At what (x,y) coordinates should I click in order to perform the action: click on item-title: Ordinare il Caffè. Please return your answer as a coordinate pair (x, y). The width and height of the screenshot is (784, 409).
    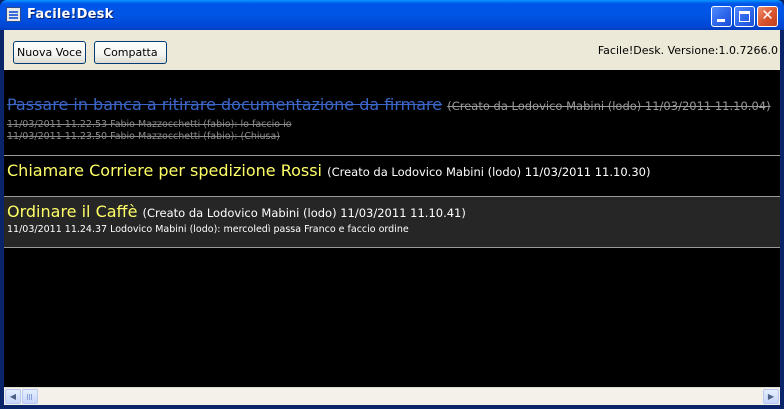
    Looking at the image, I should click on (72, 211).